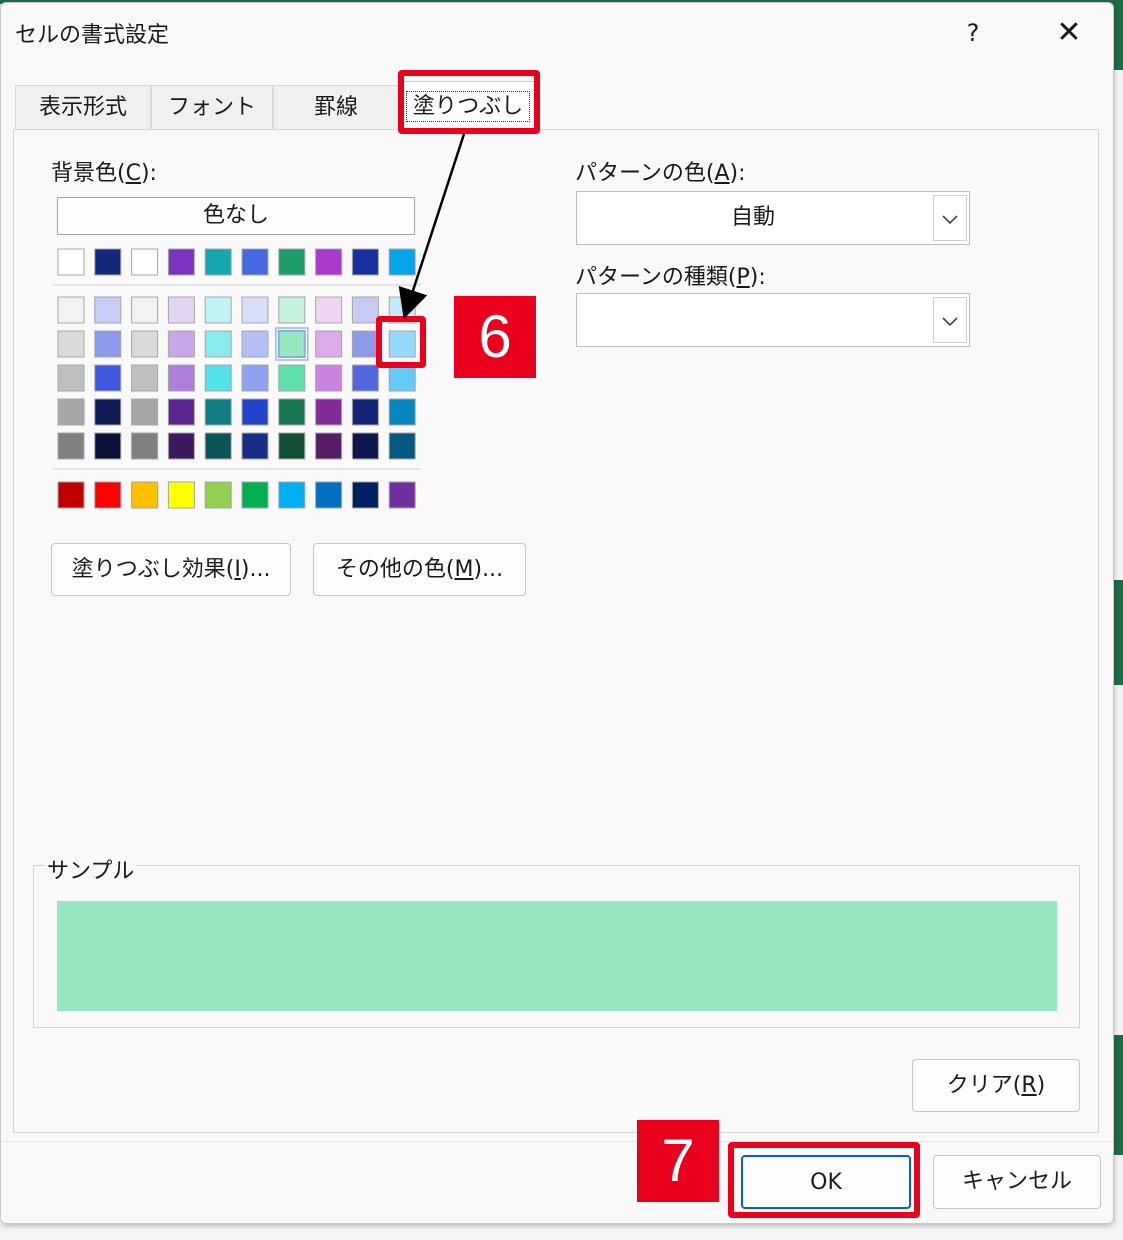 This screenshot has height=1240, width=1123. I want to click on background-color-label: 背景色(C):, so click(104, 173).